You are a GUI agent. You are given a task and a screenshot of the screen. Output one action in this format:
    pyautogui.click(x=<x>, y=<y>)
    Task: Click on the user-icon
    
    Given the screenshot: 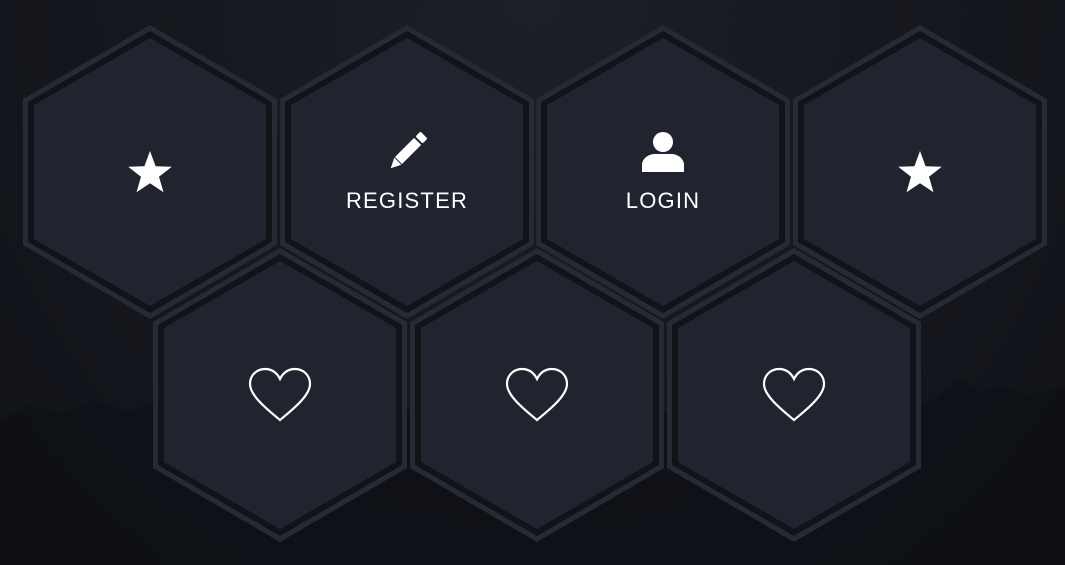 What is the action you would take?
    pyautogui.click(x=663, y=152)
    